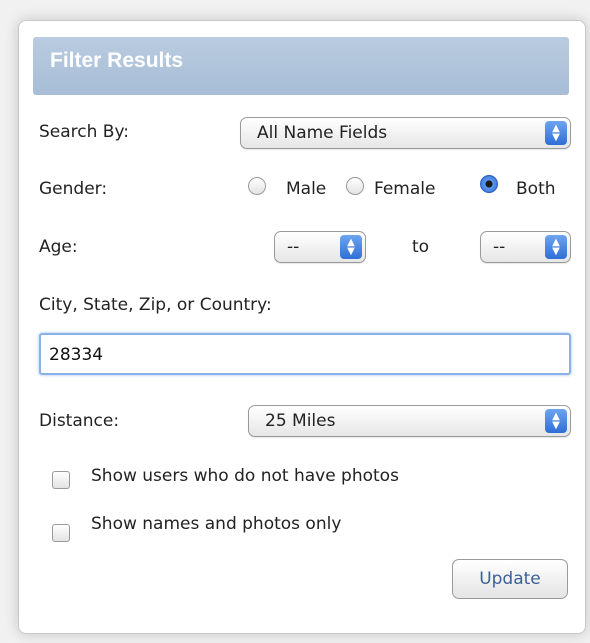 The width and height of the screenshot is (590, 643). I want to click on location-input, so click(299, 355).